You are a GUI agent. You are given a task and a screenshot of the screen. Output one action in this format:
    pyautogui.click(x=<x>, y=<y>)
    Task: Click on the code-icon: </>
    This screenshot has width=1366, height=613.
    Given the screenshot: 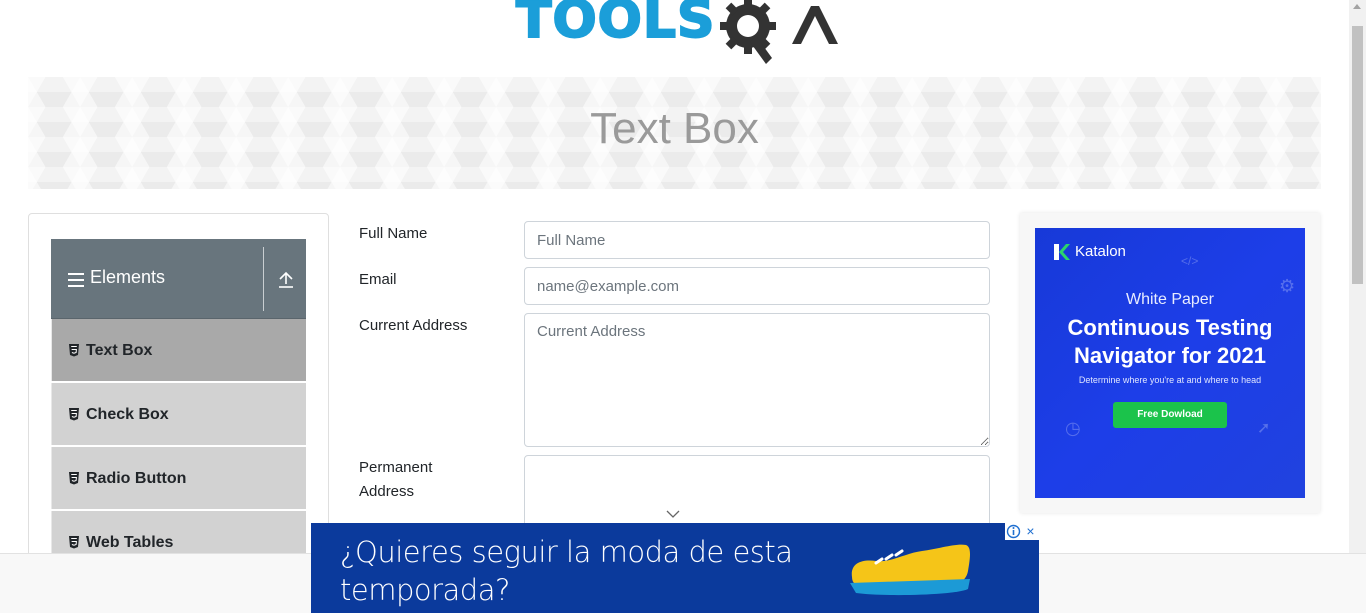 What is the action you would take?
    pyautogui.click(x=1190, y=261)
    